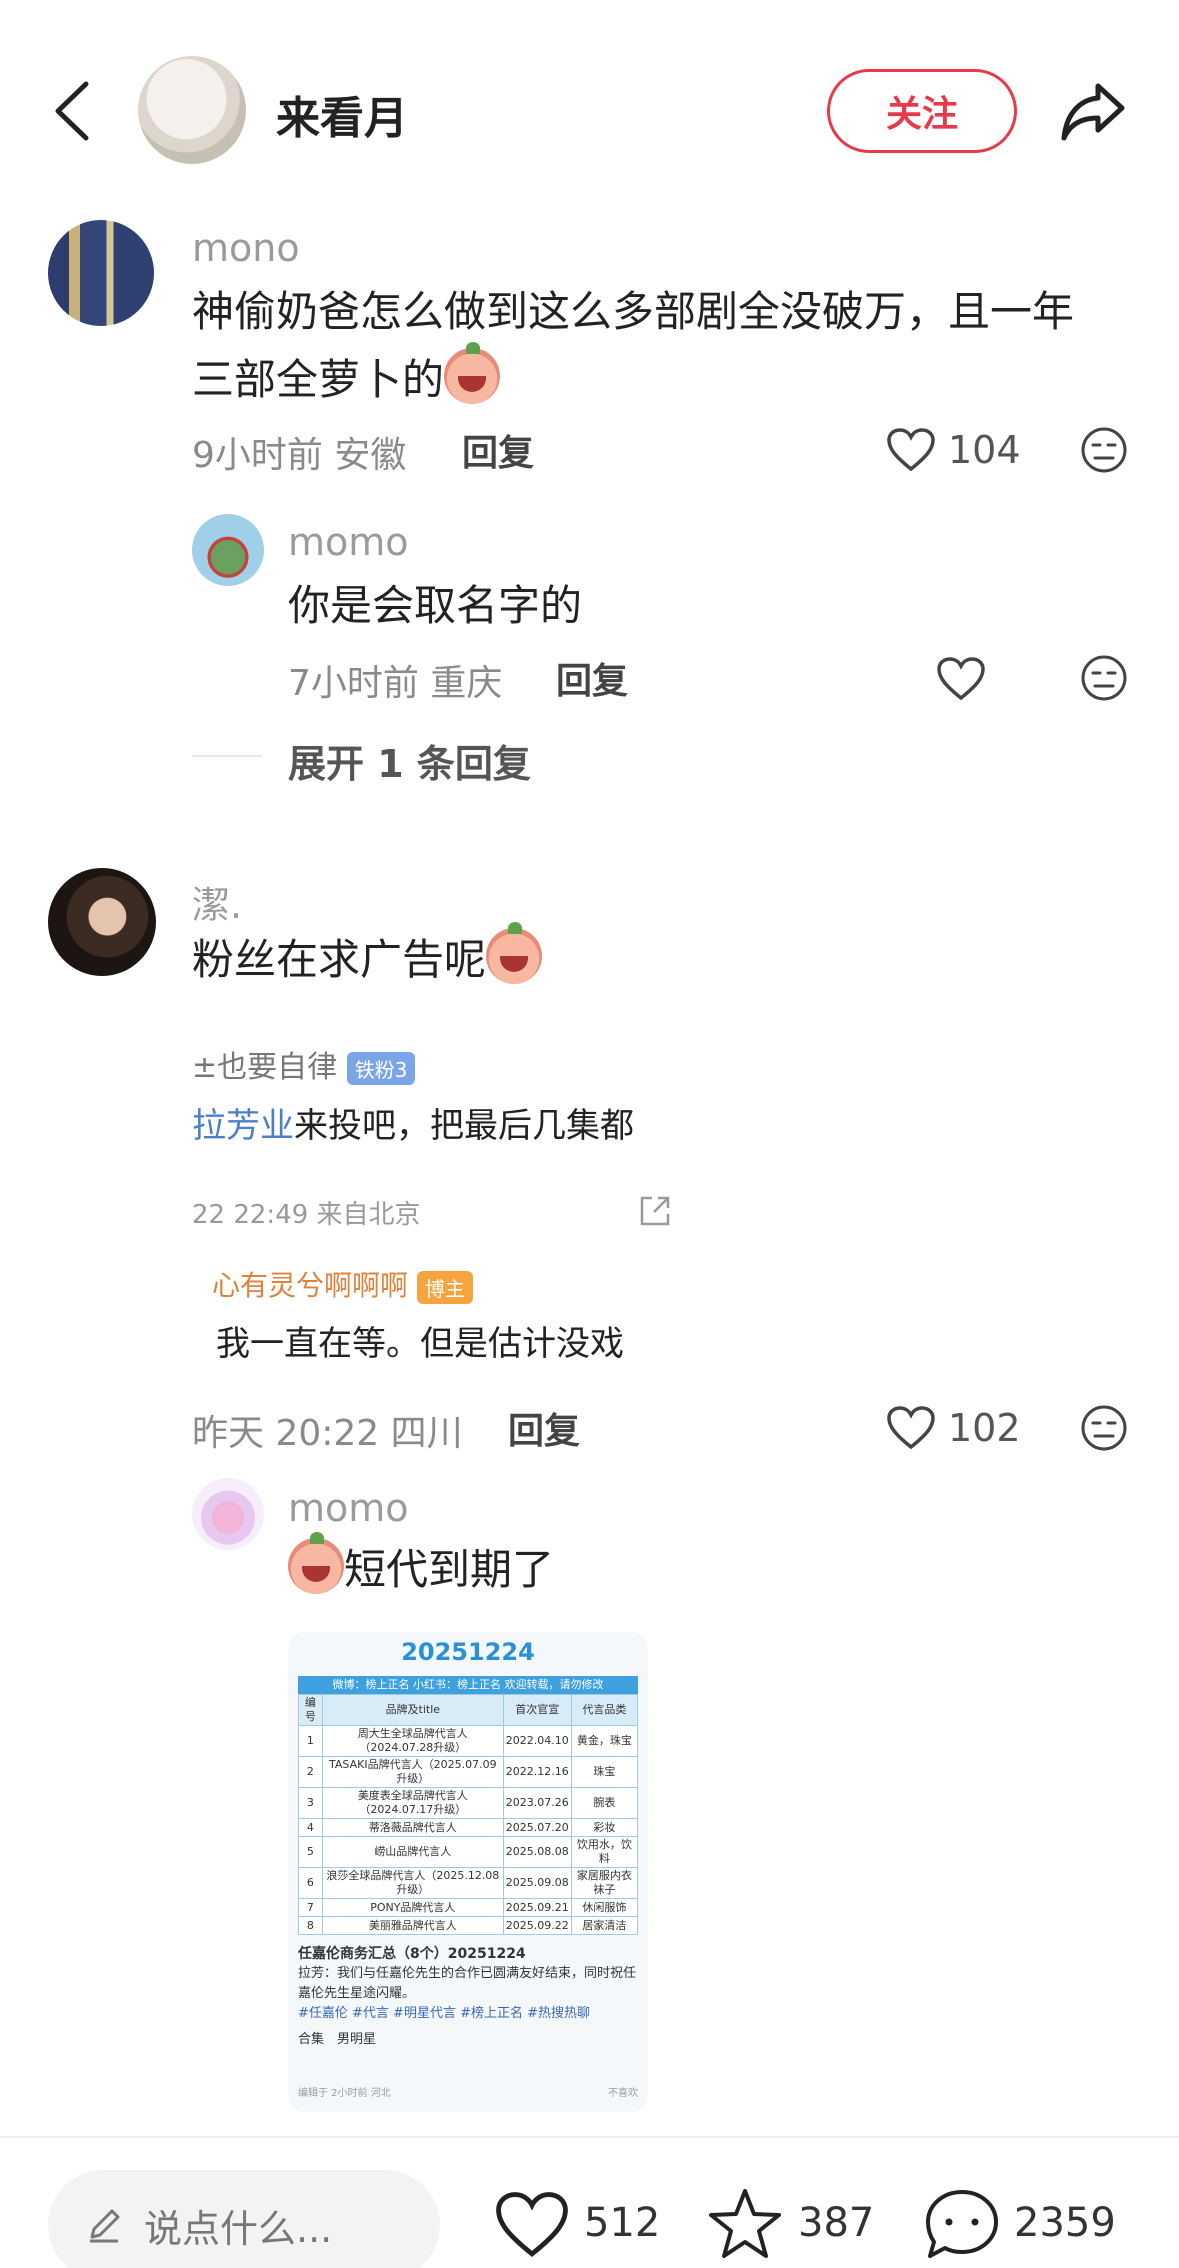 Image resolution: width=1179 pixels, height=2268 pixels. I want to click on table-cell: 2, so click(310, 1772).